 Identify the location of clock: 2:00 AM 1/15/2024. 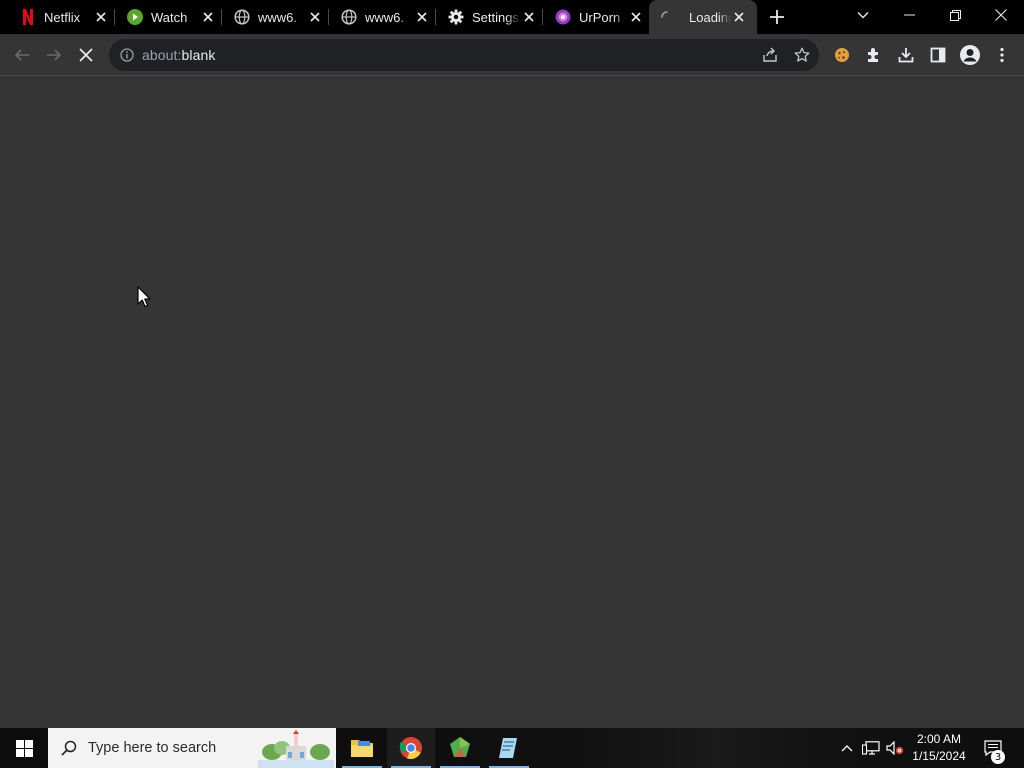
(939, 748).